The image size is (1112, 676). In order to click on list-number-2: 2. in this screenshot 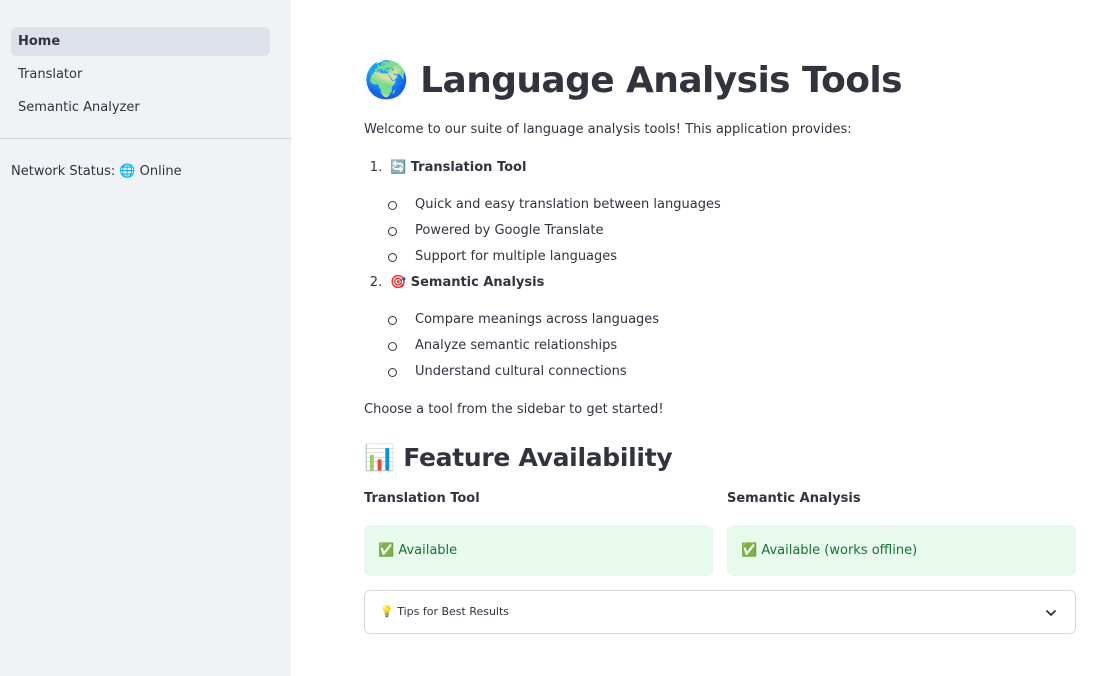, I will do `click(376, 282)`.